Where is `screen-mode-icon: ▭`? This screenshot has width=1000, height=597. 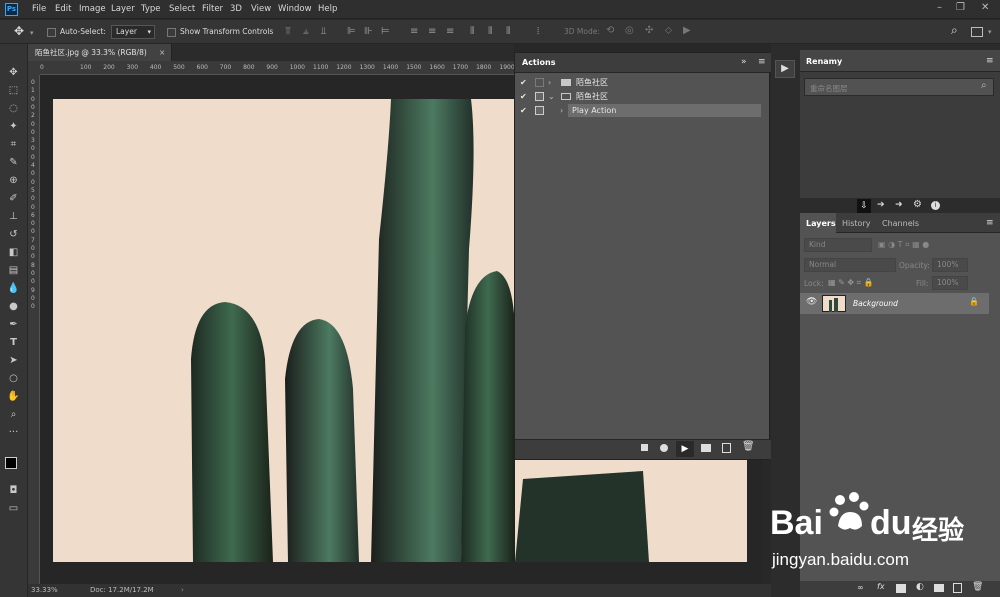 screen-mode-icon: ▭ is located at coordinates (13, 508).